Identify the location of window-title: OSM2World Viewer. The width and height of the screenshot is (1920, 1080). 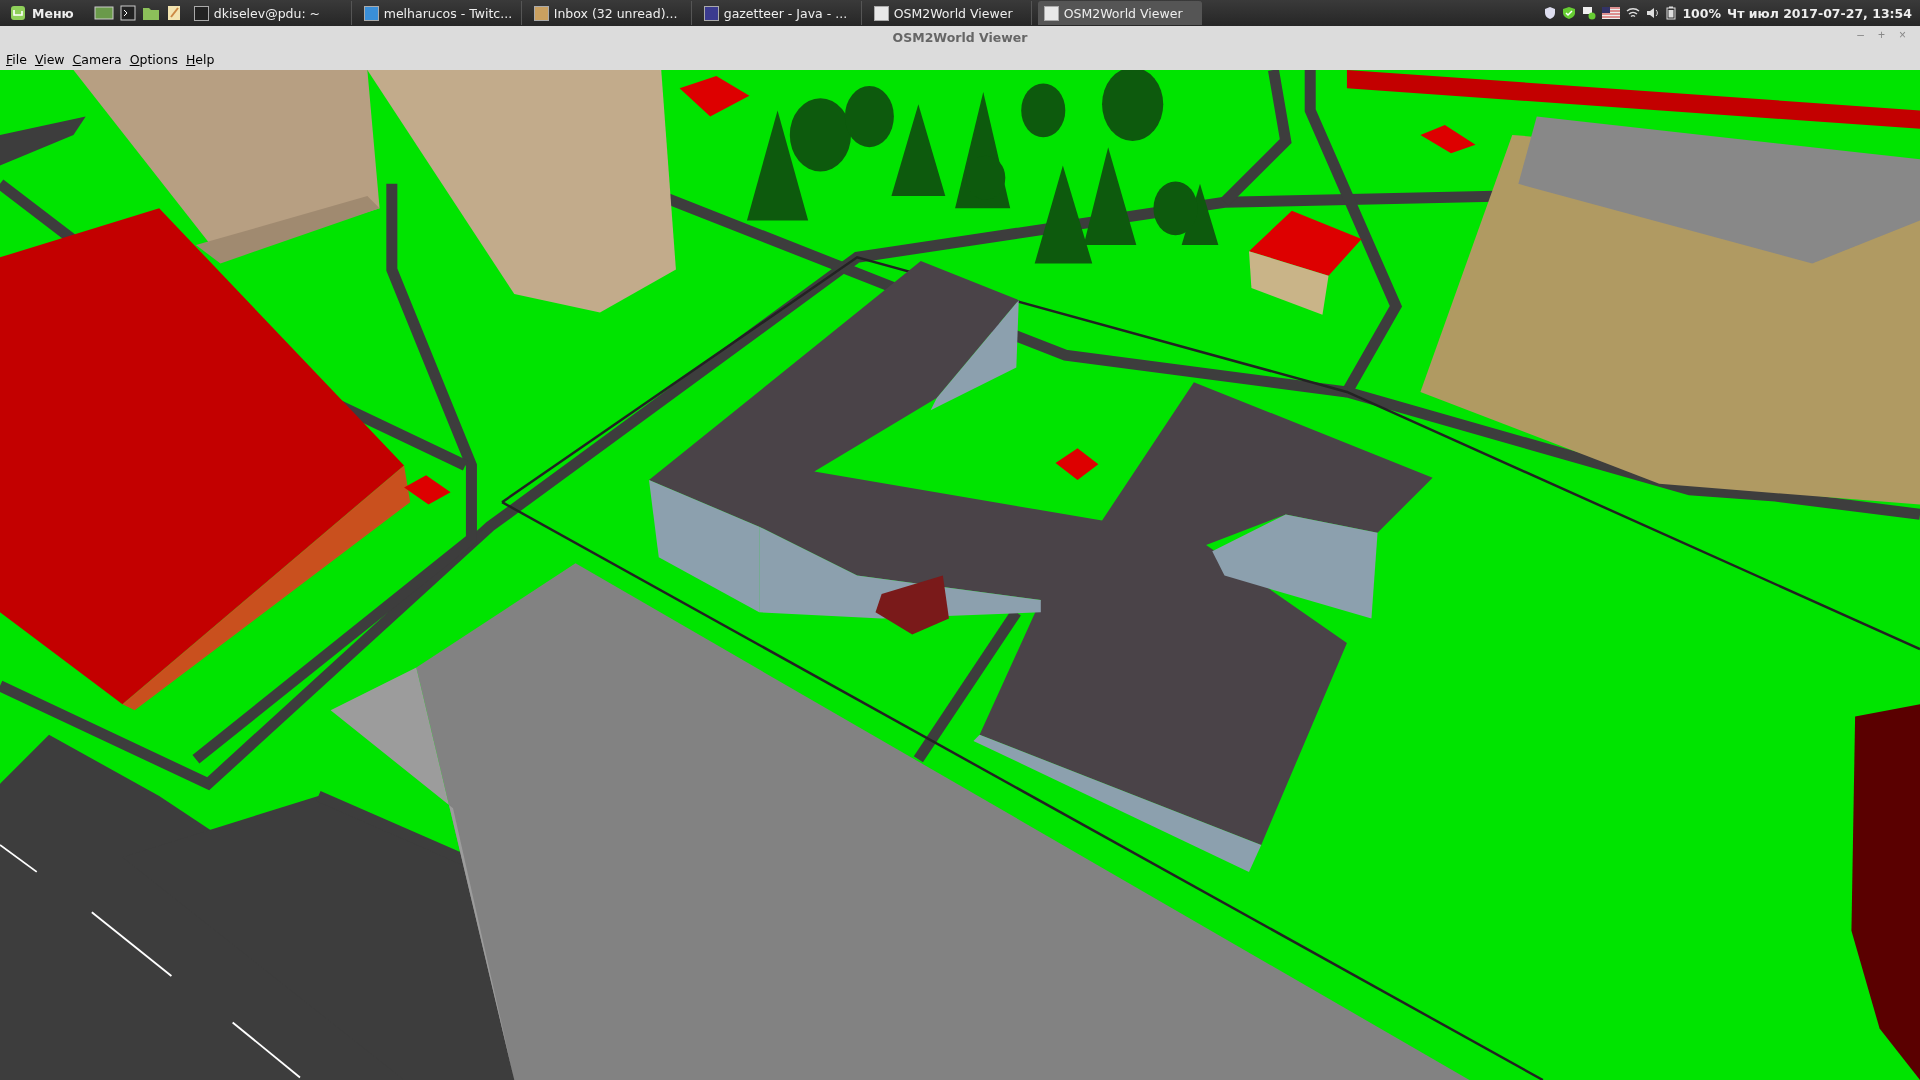
(960, 37).